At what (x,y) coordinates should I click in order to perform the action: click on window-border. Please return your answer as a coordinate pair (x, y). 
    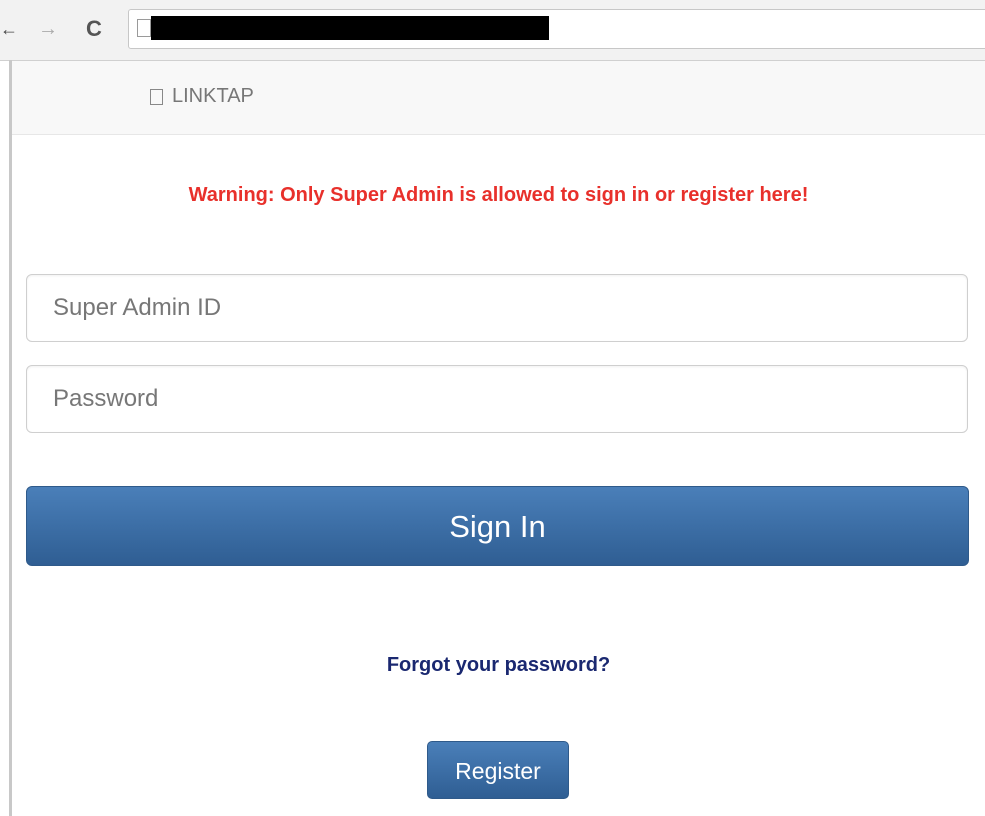
    Looking at the image, I should click on (10, 438).